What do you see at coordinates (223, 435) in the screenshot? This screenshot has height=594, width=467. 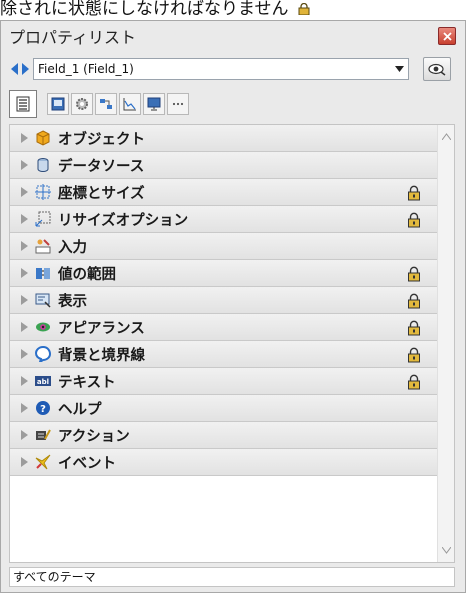 I see `theme-row-action: アクション` at bounding box center [223, 435].